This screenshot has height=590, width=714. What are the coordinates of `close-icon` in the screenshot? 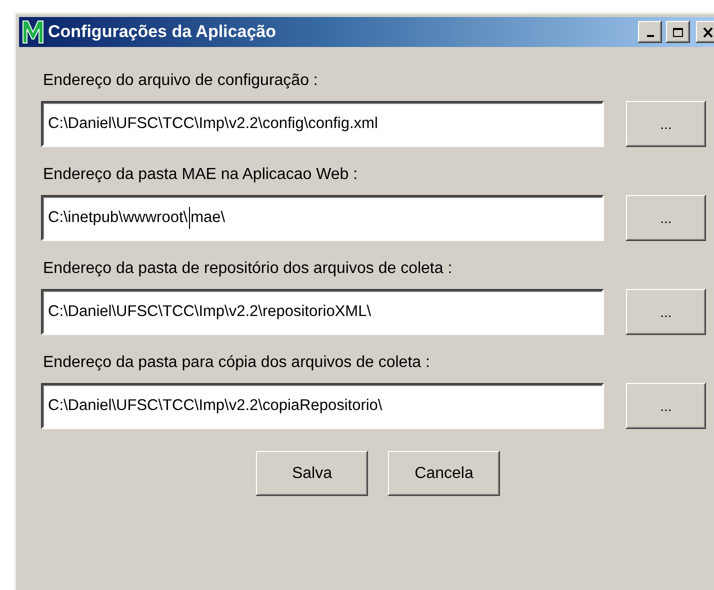 It's located at (708, 32).